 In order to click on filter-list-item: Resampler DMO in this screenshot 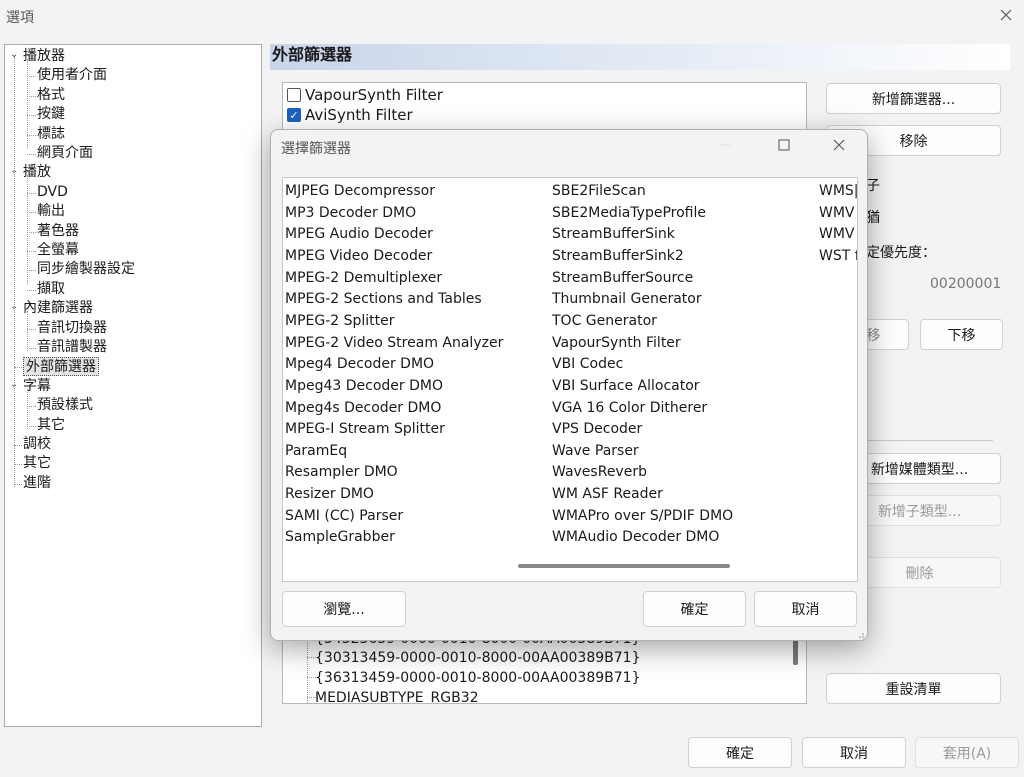, I will do `click(341, 472)`.